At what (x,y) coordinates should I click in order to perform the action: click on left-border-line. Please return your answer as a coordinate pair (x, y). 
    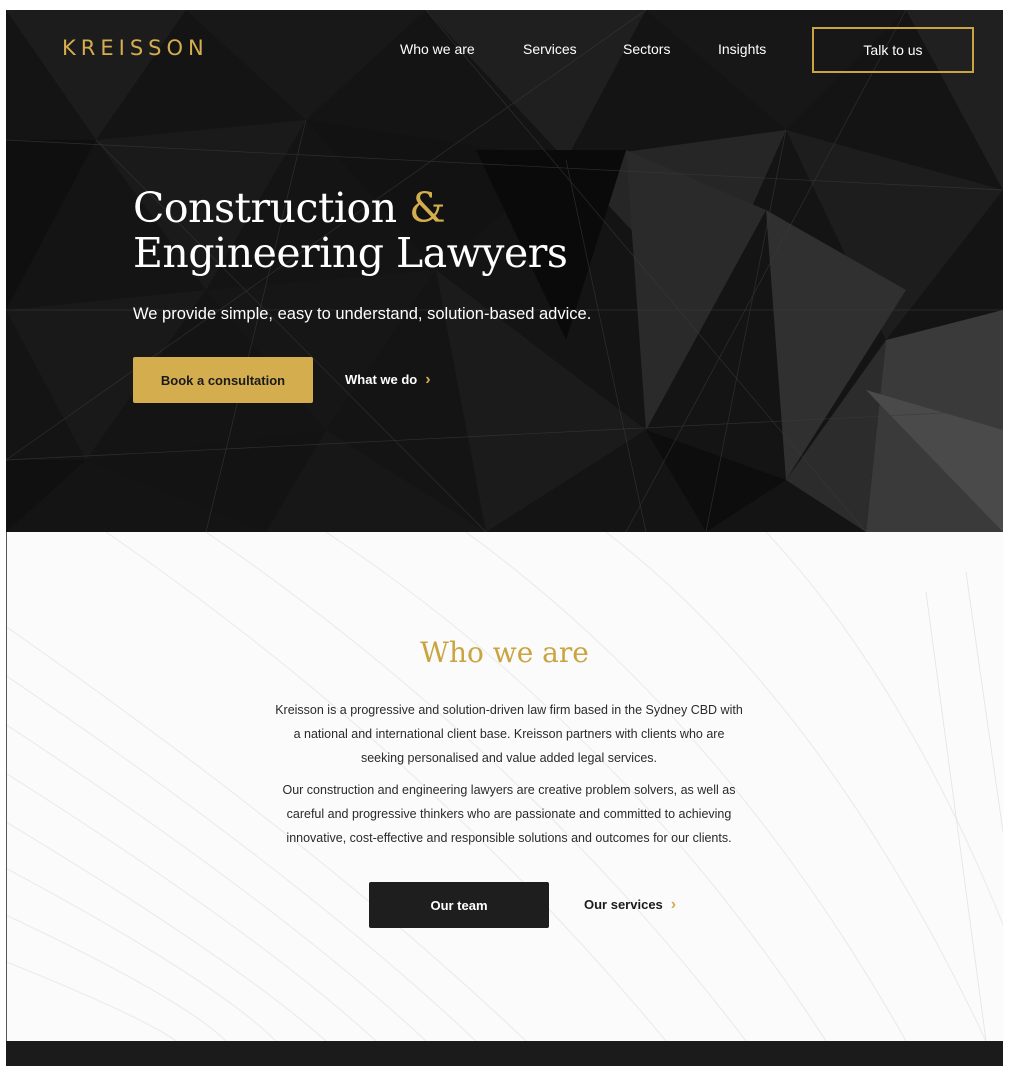
    Looking at the image, I should click on (6, 786).